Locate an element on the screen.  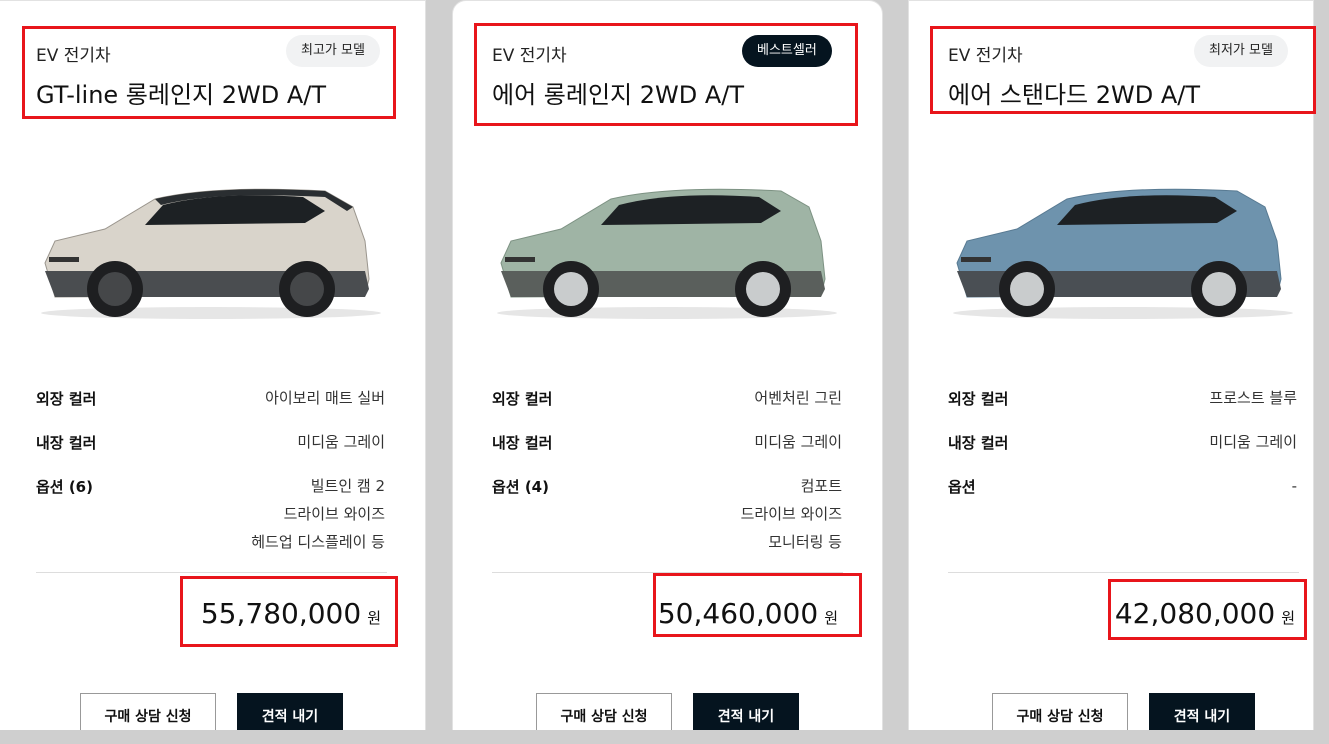
option-item: 헤드업 디스플레이 등 is located at coordinates (318, 542).